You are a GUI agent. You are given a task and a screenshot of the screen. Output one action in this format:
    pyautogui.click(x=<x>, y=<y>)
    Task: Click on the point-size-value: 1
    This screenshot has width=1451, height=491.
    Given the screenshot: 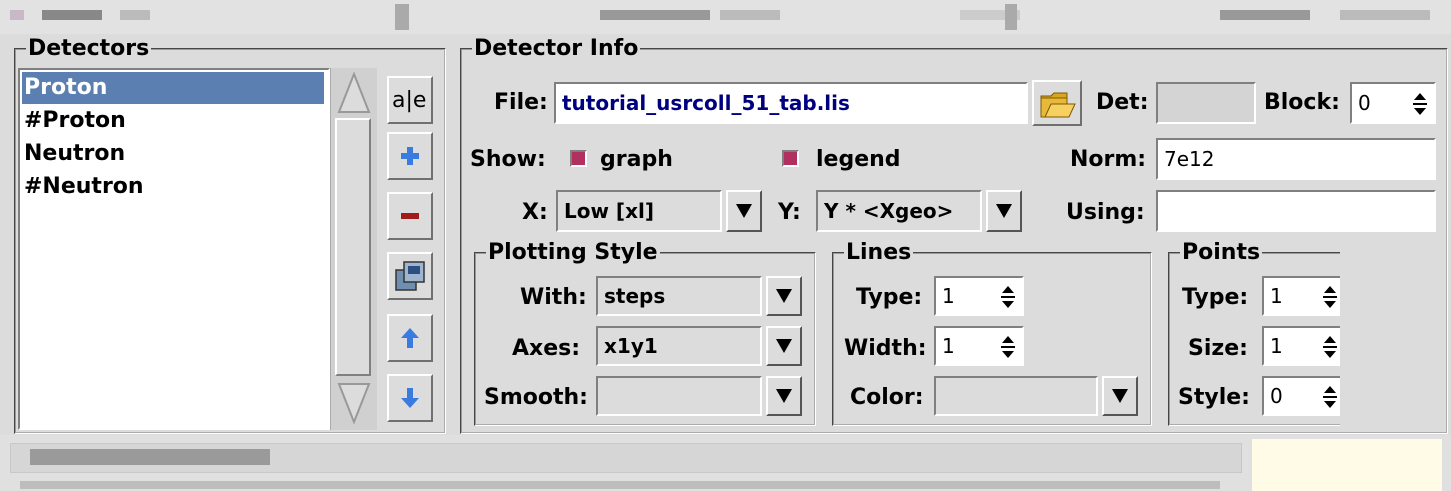 What is the action you would take?
    pyautogui.click(x=1276, y=346)
    